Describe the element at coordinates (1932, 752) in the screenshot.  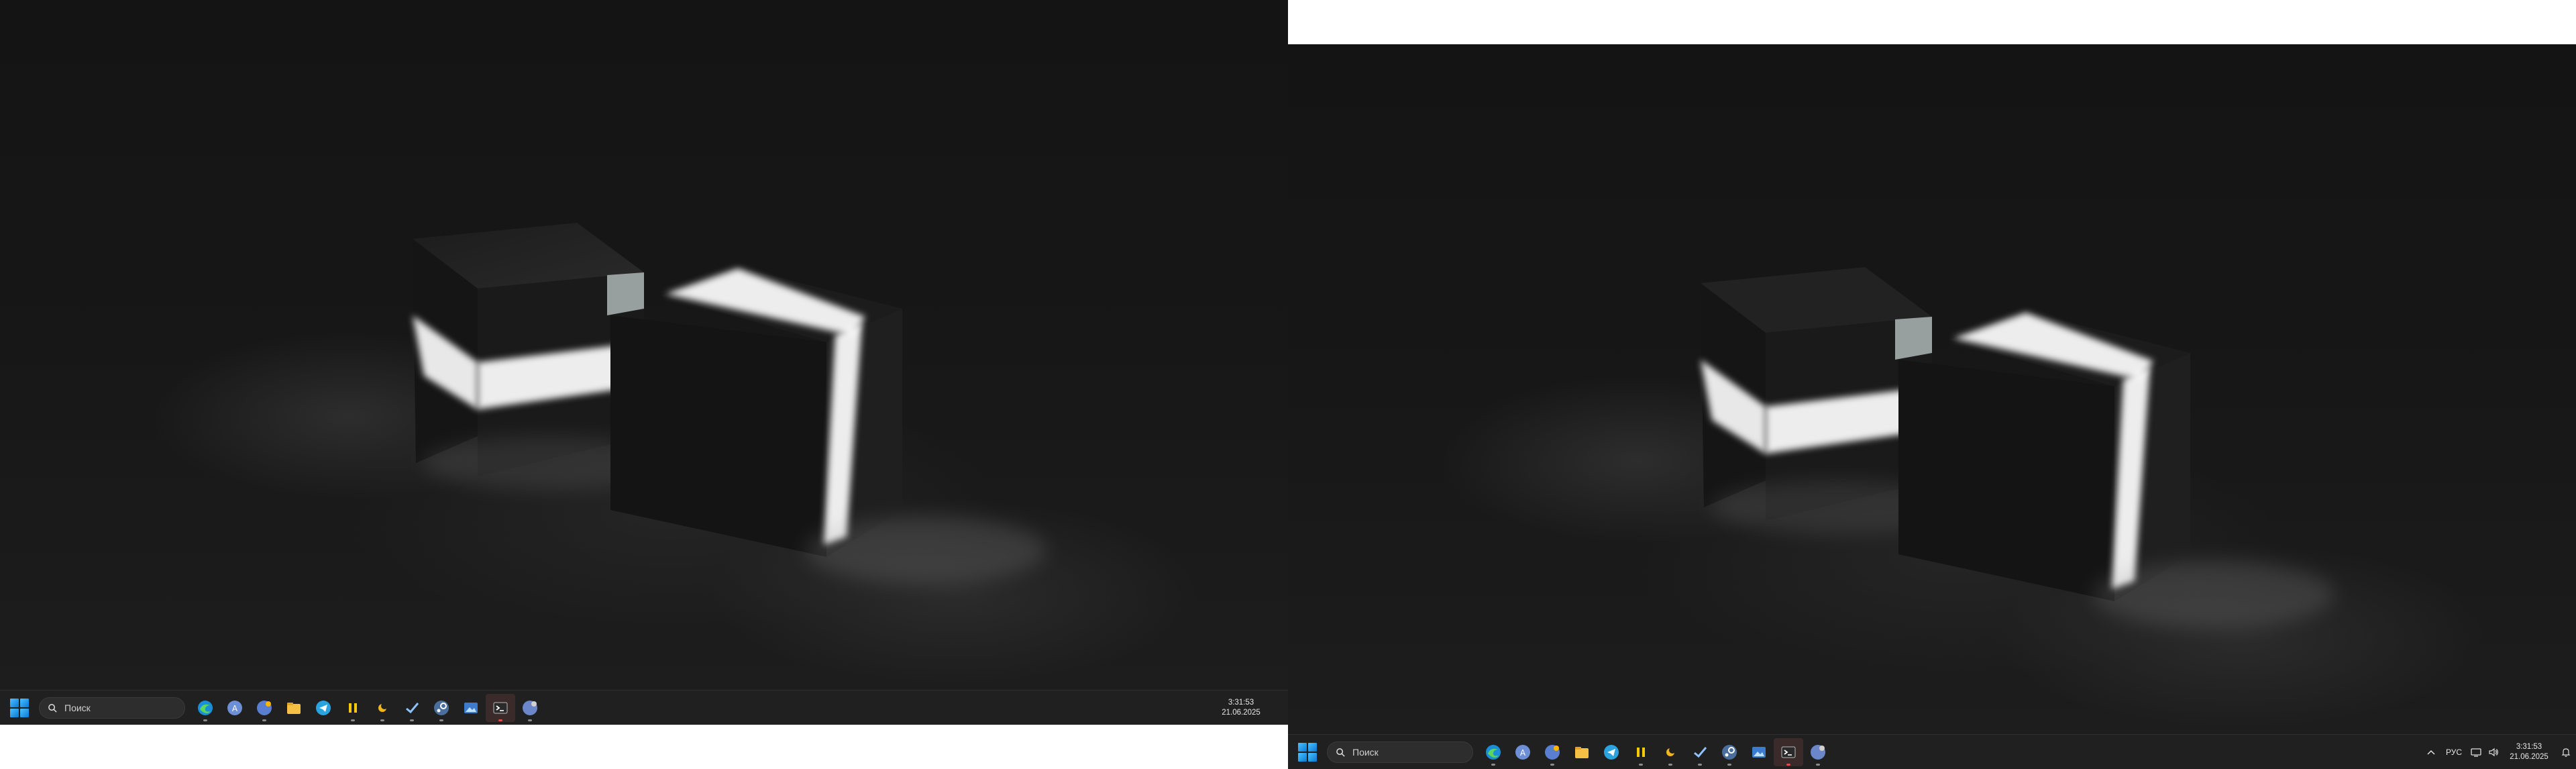
I see `taskbar-right: Поиск A РУС 3:31:53 21.06.2025` at that location.